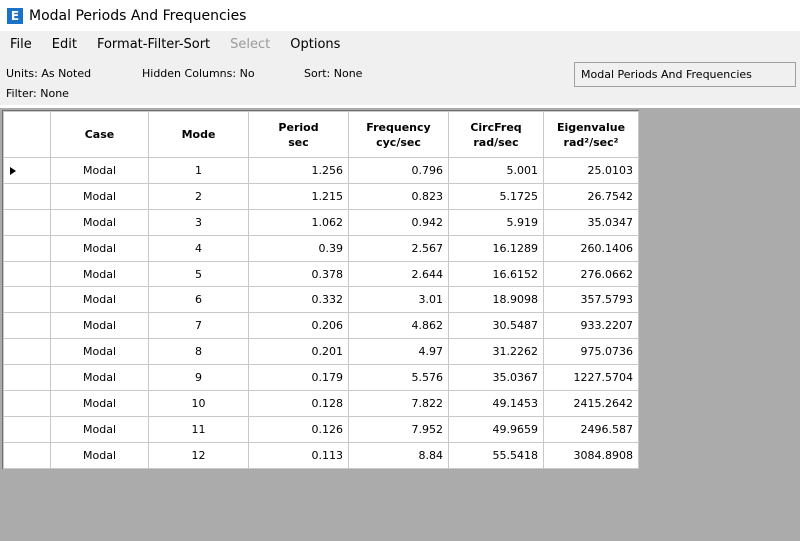 The width and height of the screenshot is (800, 541). What do you see at coordinates (398, 170) in the screenshot?
I see `cell-frequency: 0.796` at bounding box center [398, 170].